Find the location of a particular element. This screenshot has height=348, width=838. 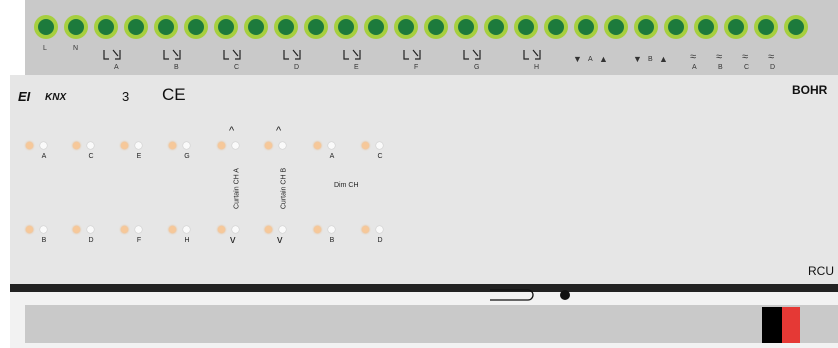

bus-connector-black is located at coordinates (772, 325).